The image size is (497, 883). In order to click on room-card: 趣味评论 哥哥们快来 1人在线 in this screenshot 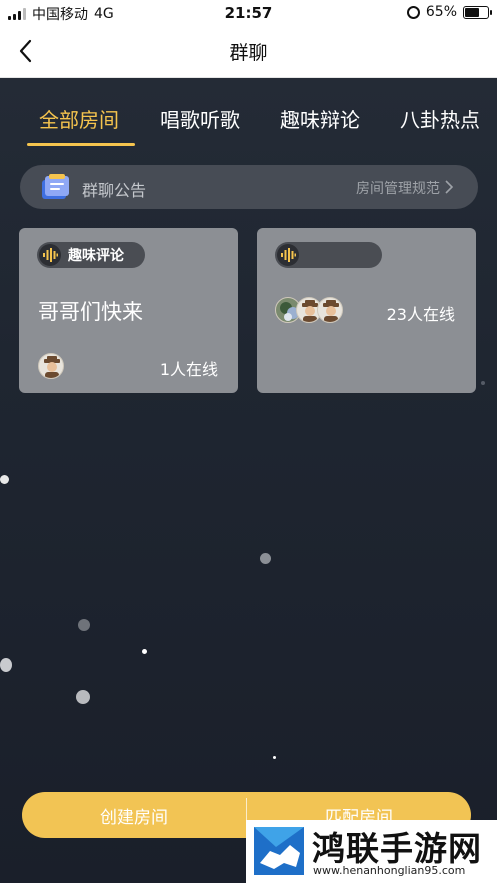, I will do `click(128, 310)`.